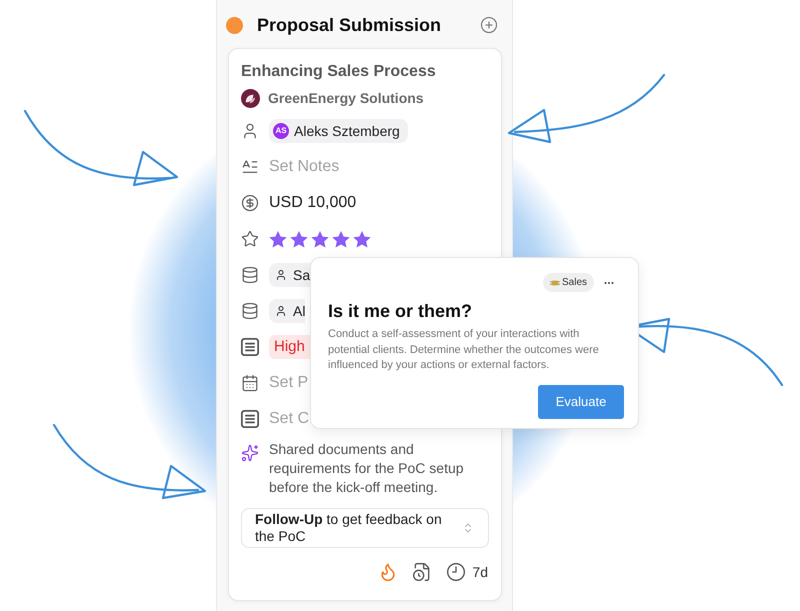  What do you see at coordinates (581, 402) in the screenshot?
I see `evaluate-button: Evaluate` at bounding box center [581, 402].